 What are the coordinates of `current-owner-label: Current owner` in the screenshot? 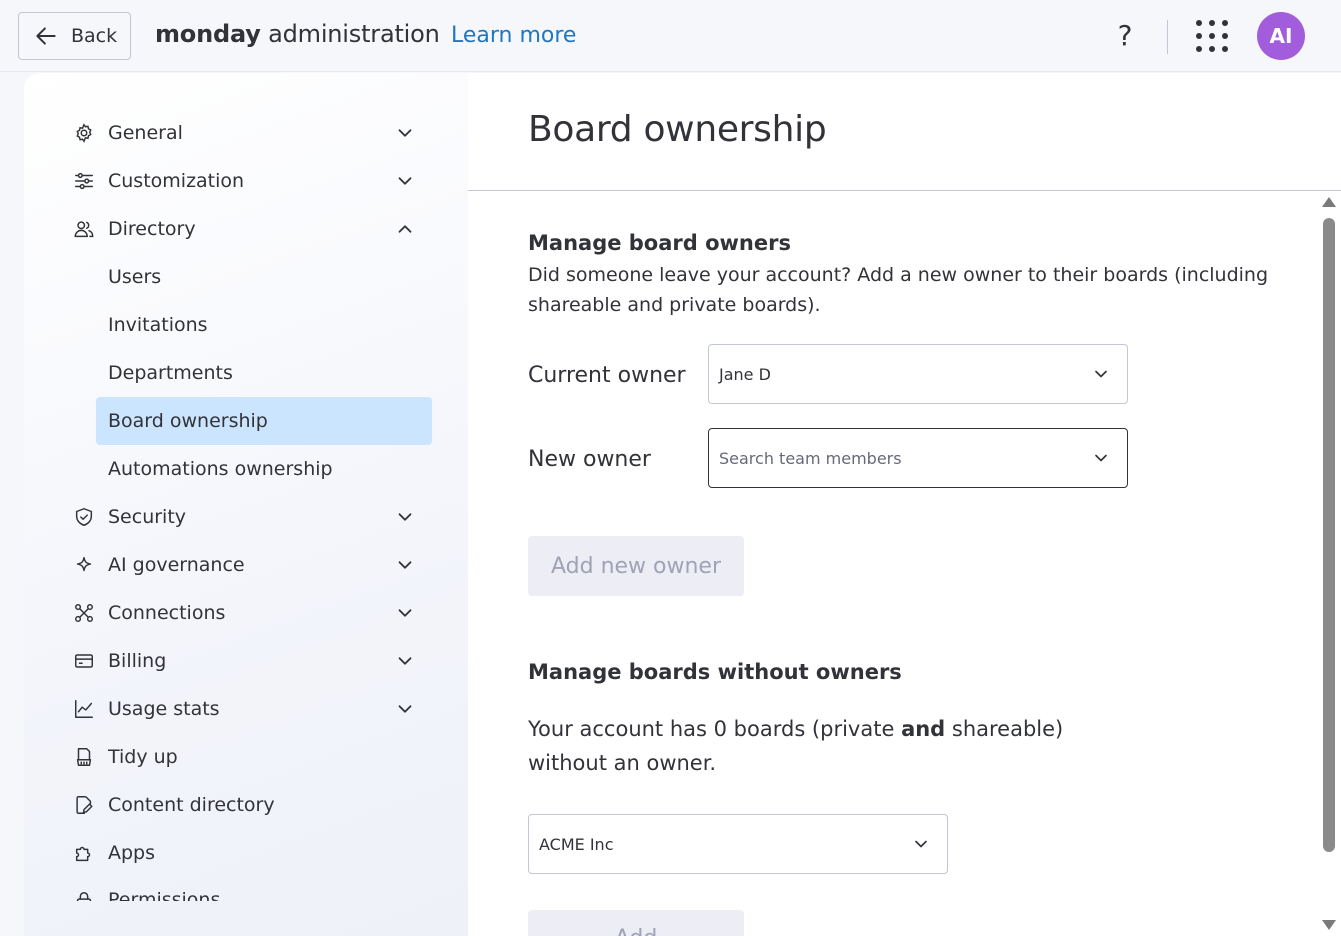 It's located at (607, 375).